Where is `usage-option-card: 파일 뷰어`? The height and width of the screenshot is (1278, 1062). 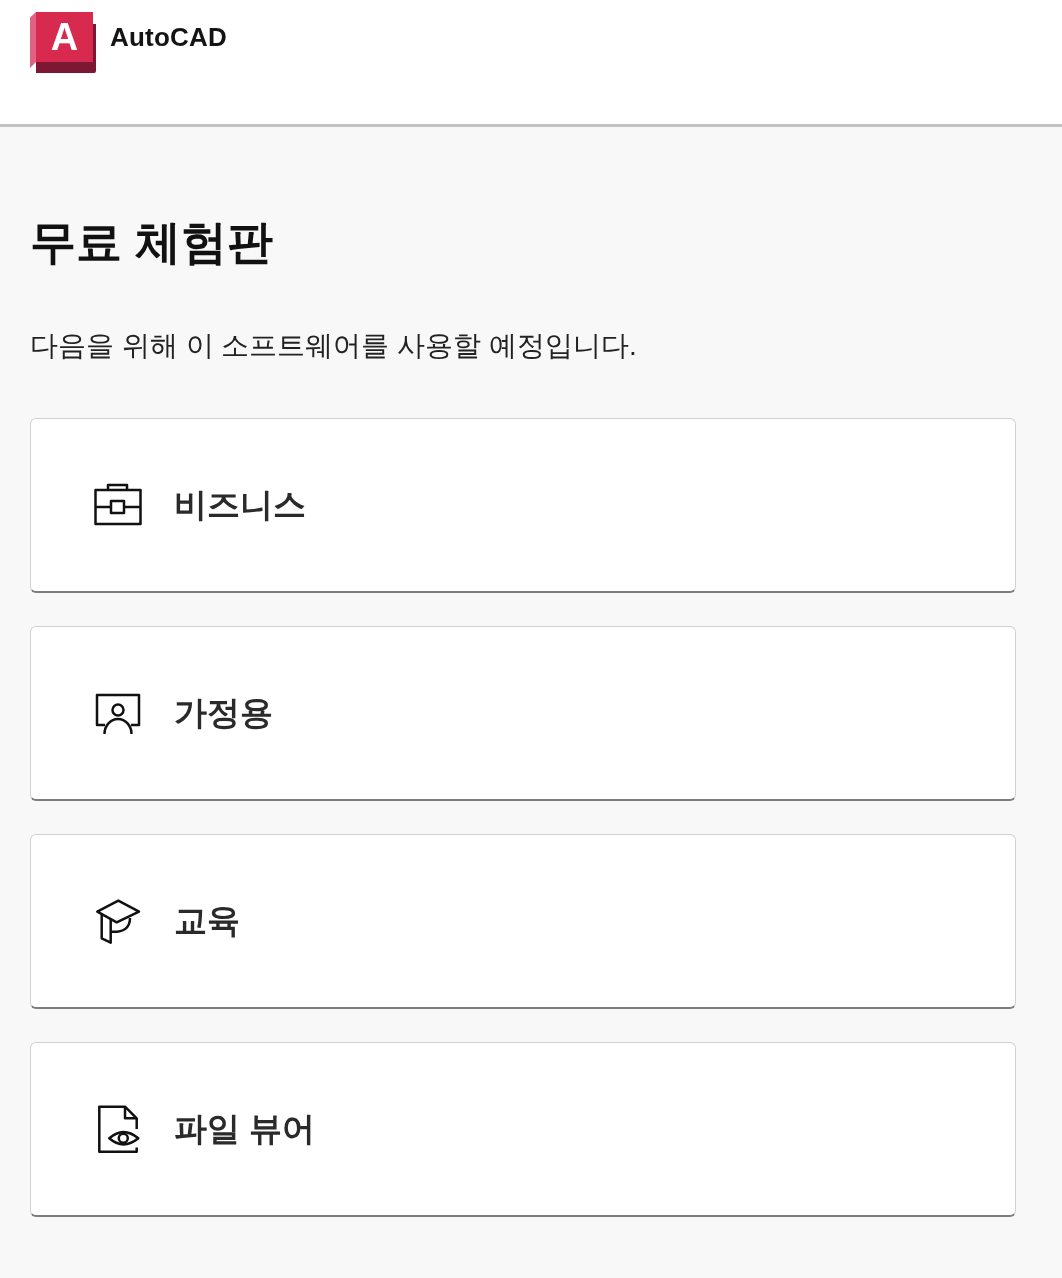
usage-option-card: 파일 뷰어 is located at coordinates (523, 1129).